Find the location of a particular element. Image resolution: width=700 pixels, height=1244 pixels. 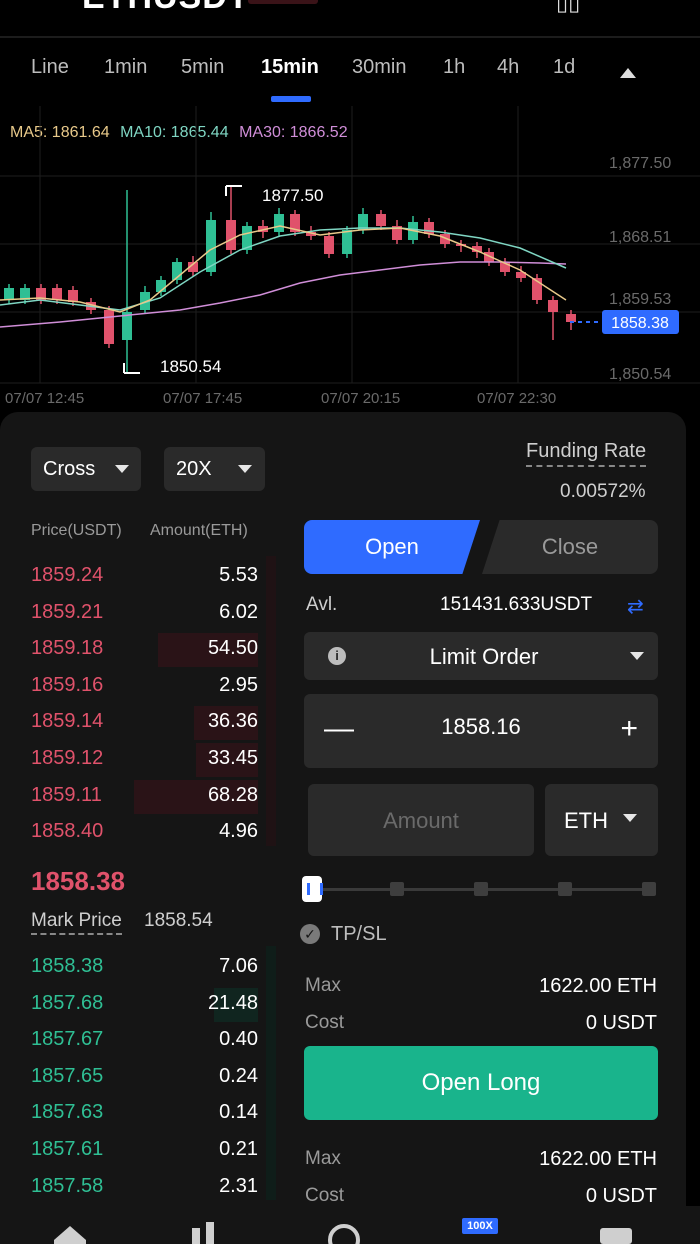

tab-line: Line is located at coordinates (50, 67).